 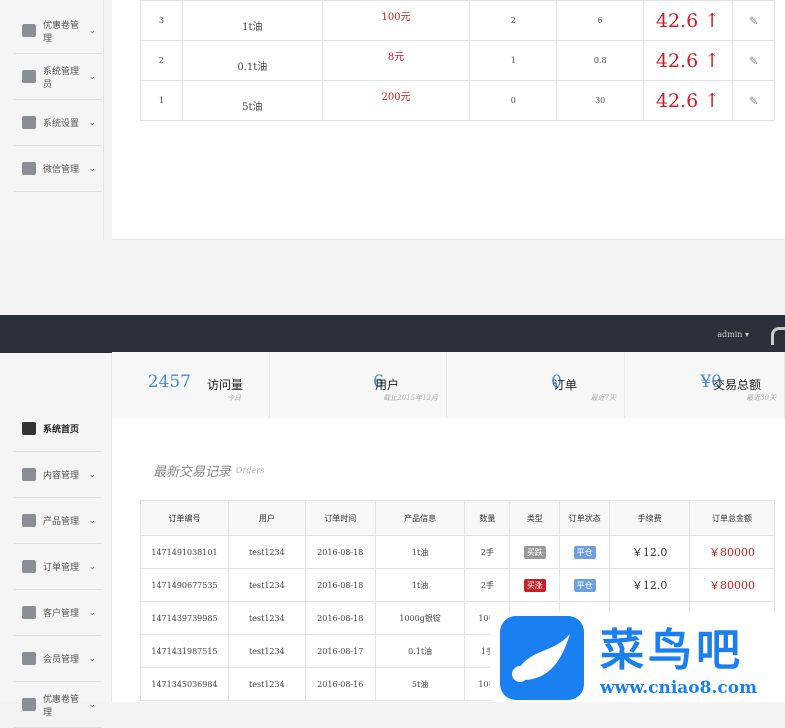 I want to click on column-header: 产品信息, so click(x=420, y=518).